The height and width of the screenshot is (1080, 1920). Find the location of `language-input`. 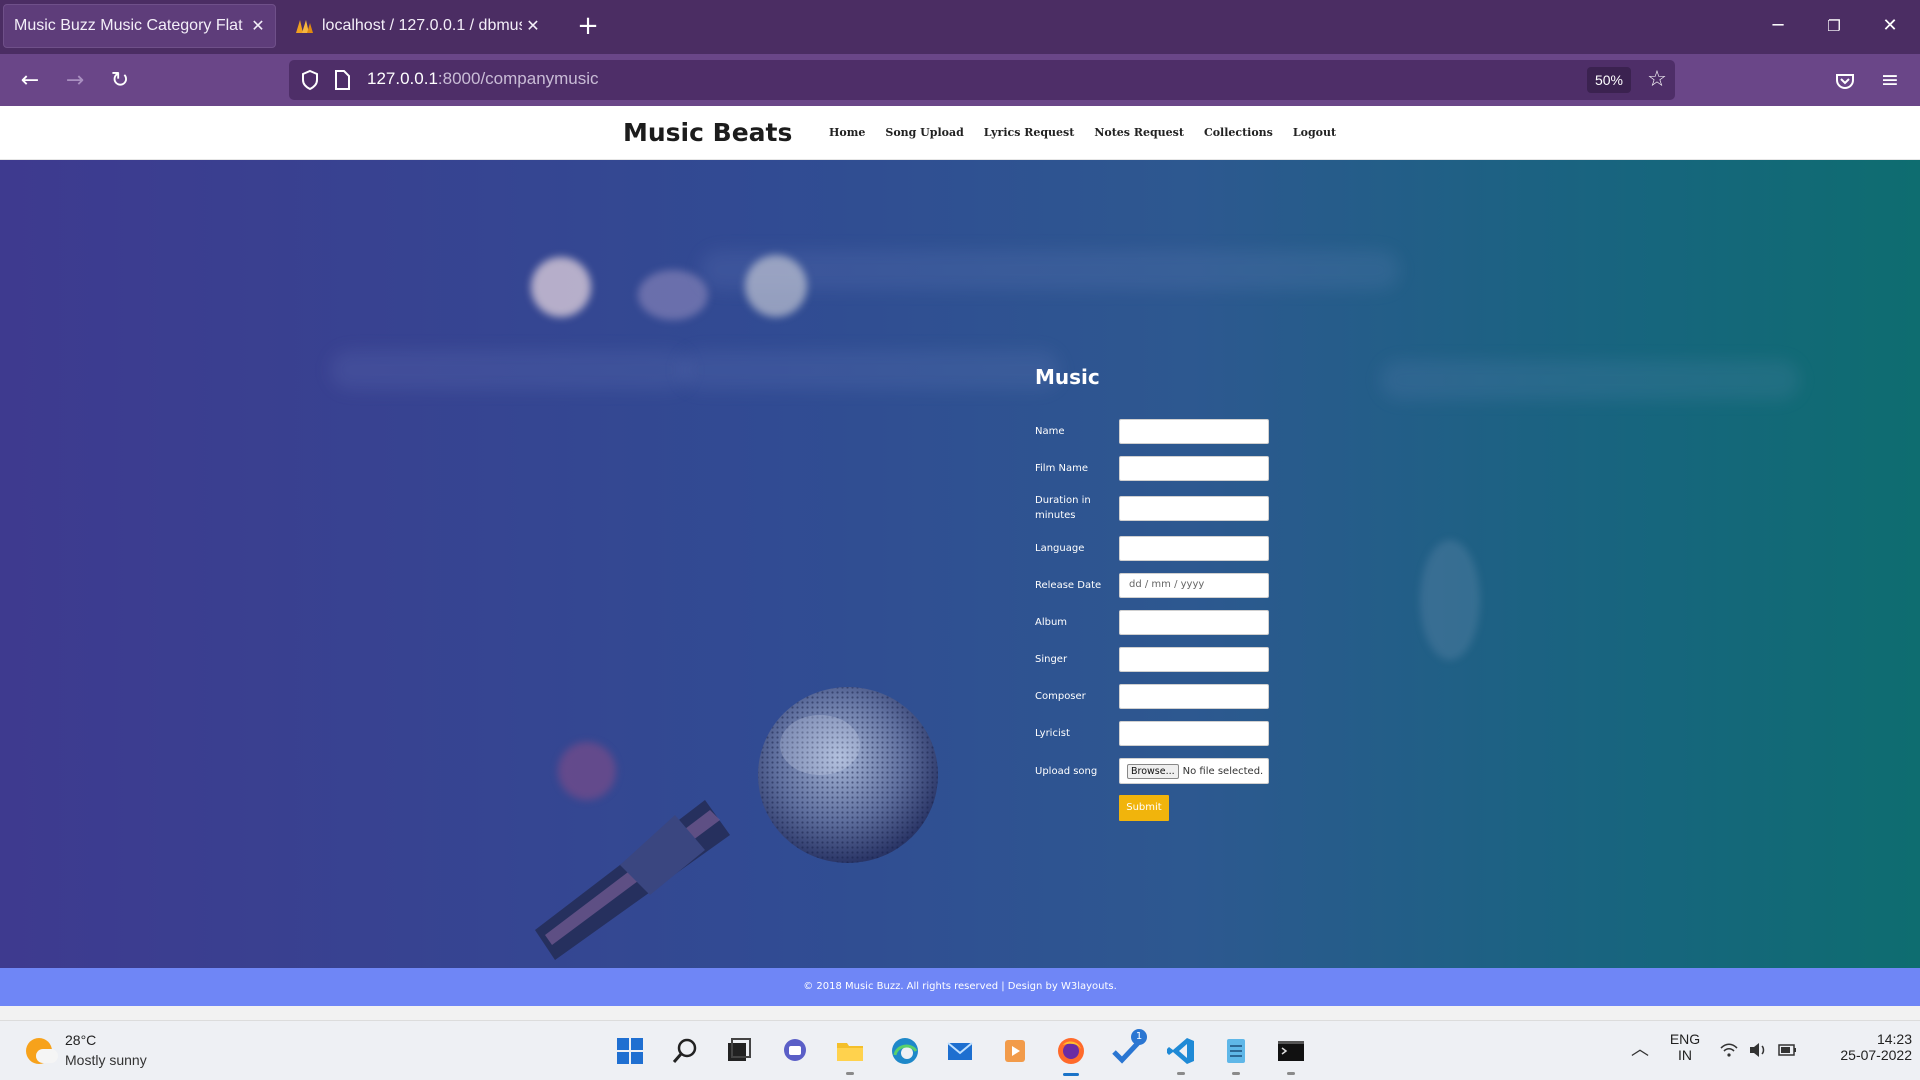

language-input is located at coordinates (1194, 548).